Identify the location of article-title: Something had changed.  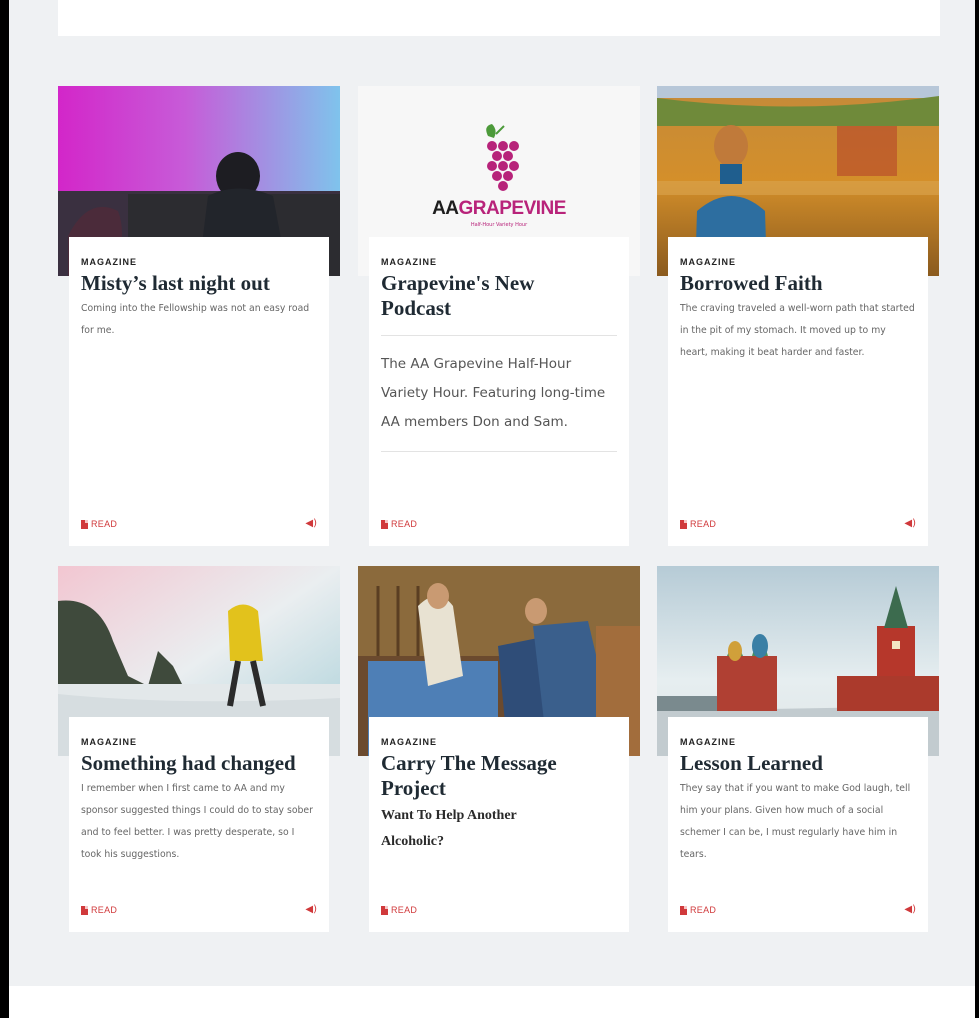
(199, 763).